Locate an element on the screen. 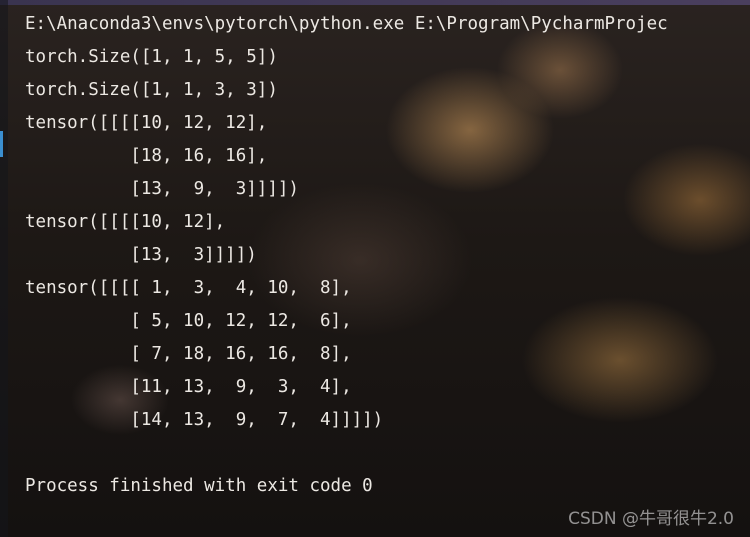  console-line: [13, 9, 3]]]]) is located at coordinates (162, 189).